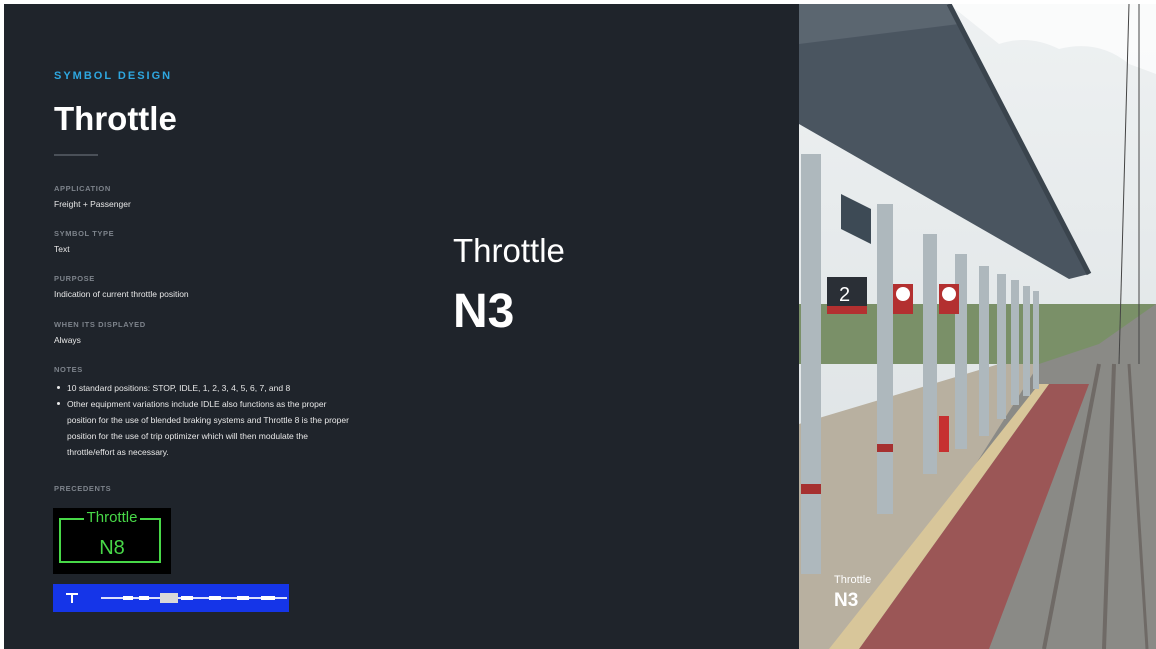  Describe the element at coordinates (84, 233) in the screenshot. I see `symbol-type-label: SYMBOL TYPE` at that location.